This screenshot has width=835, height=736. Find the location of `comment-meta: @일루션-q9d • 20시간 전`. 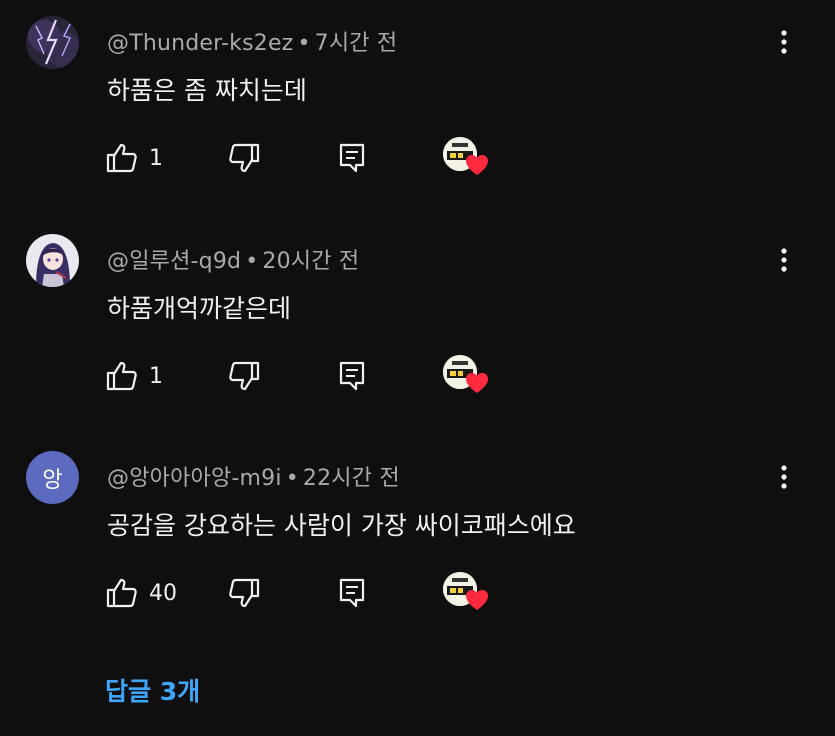

comment-meta: @일루션-q9d • 20시간 전 is located at coordinates (233, 259).